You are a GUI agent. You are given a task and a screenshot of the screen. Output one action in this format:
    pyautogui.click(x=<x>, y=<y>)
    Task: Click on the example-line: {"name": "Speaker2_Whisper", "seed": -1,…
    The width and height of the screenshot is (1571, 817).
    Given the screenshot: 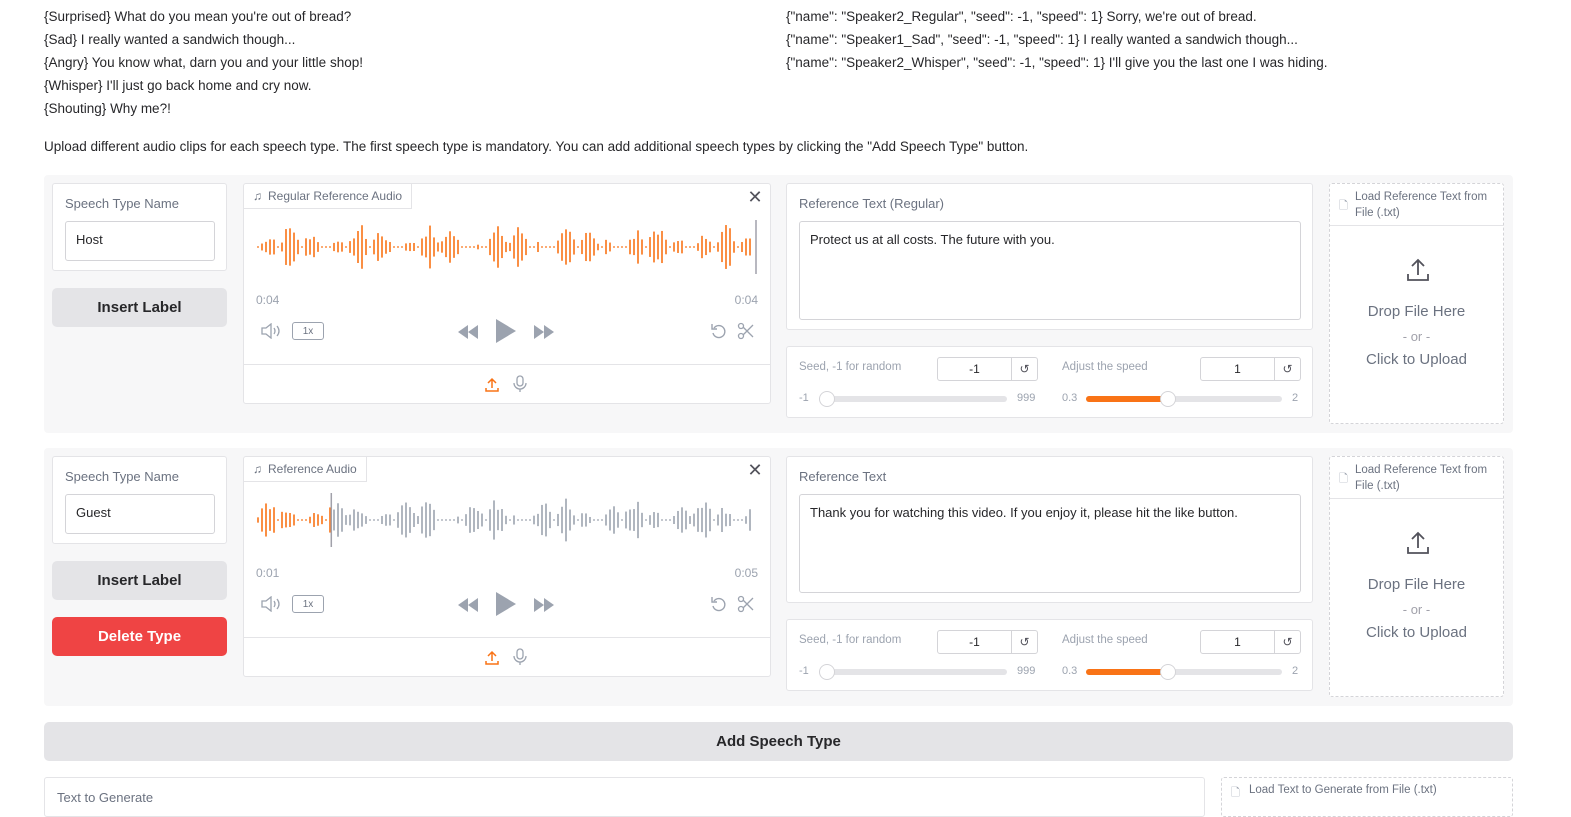 What is the action you would take?
    pyautogui.click(x=1057, y=62)
    